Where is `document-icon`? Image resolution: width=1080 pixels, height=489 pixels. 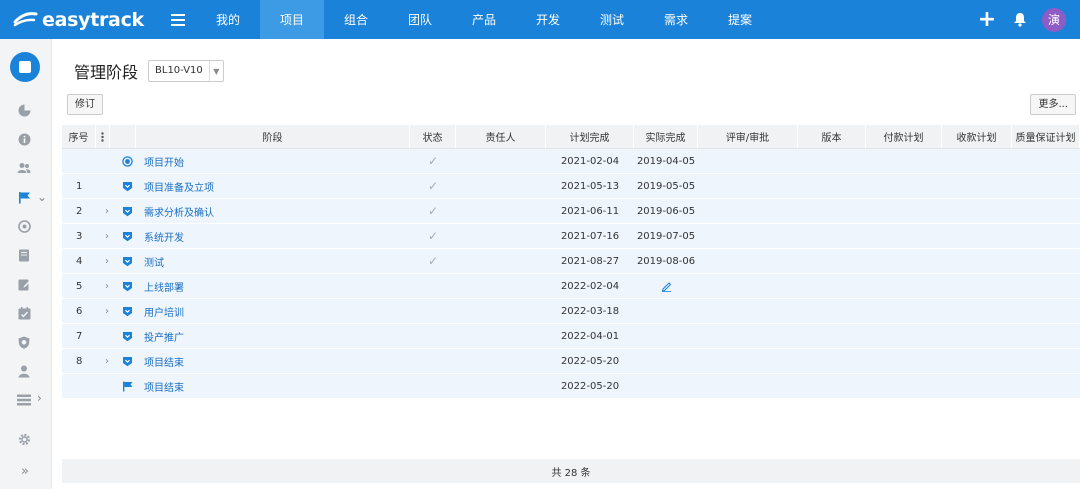
document-icon is located at coordinates (24, 255).